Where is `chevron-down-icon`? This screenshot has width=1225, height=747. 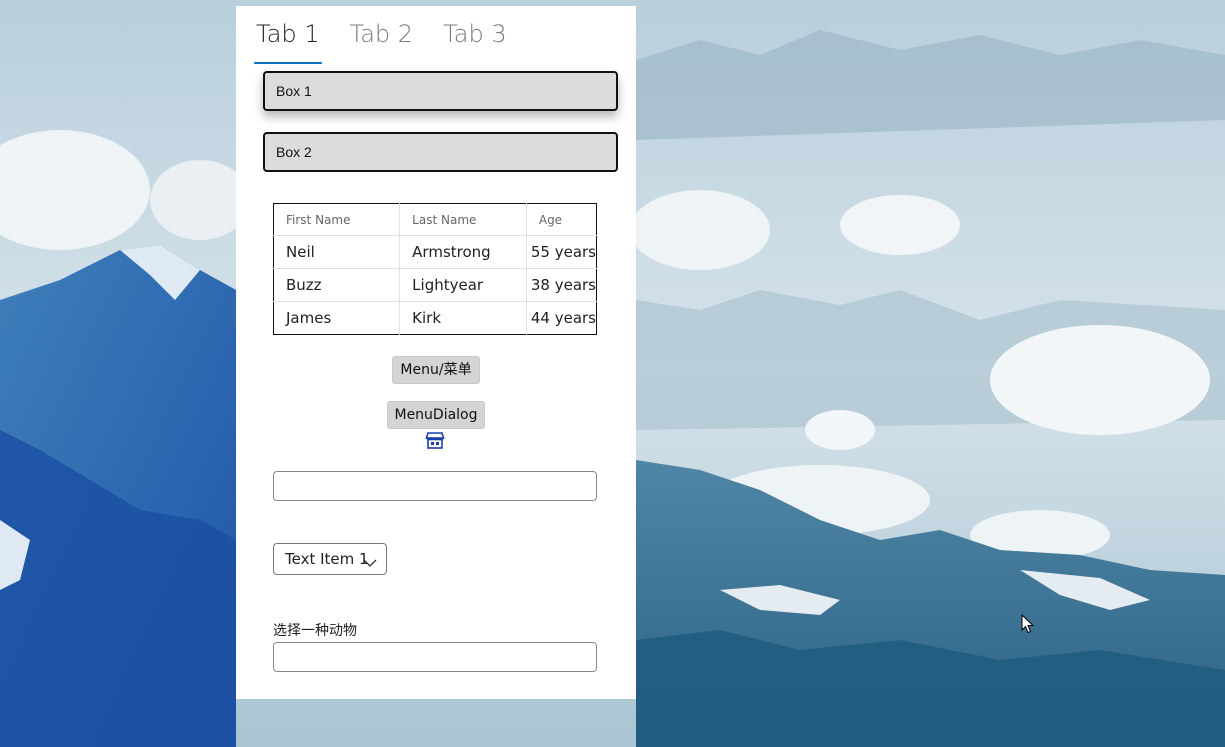 chevron-down-icon is located at coordinates (370, 560).